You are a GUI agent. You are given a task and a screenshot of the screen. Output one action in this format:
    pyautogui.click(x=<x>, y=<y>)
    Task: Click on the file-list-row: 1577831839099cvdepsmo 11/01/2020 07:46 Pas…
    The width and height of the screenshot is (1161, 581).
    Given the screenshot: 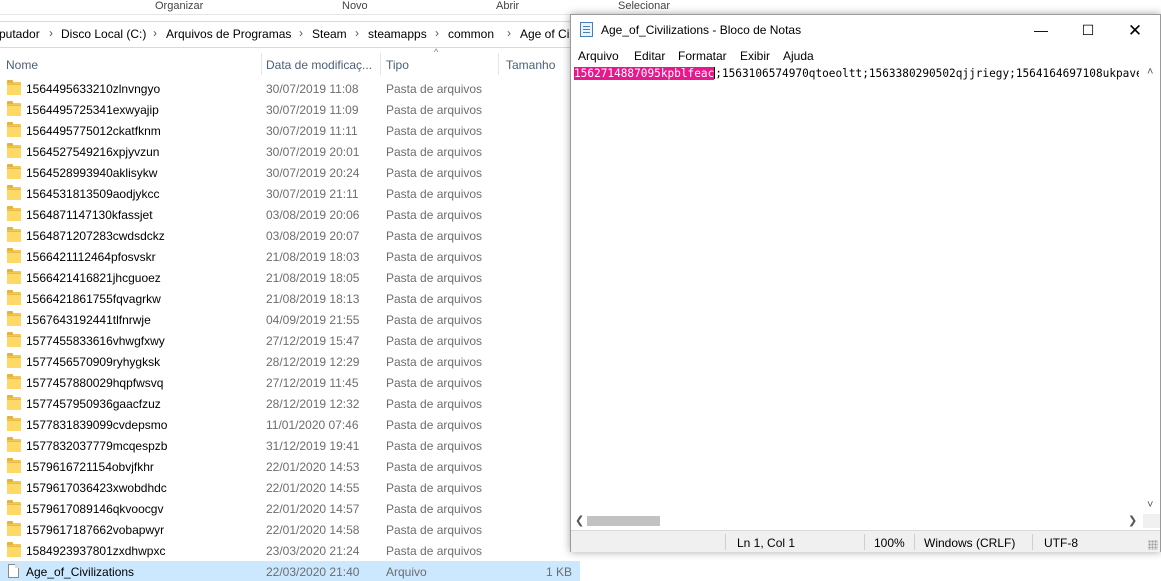 What is the action you would take?
    pyautogui.click(x=290, y=424)
    